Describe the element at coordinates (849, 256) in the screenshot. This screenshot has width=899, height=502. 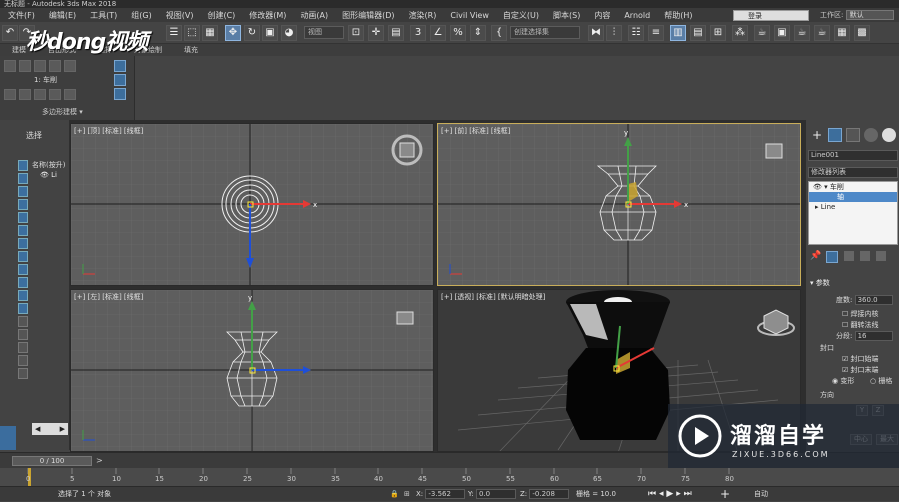
I see `make-unique-icon` at that location.